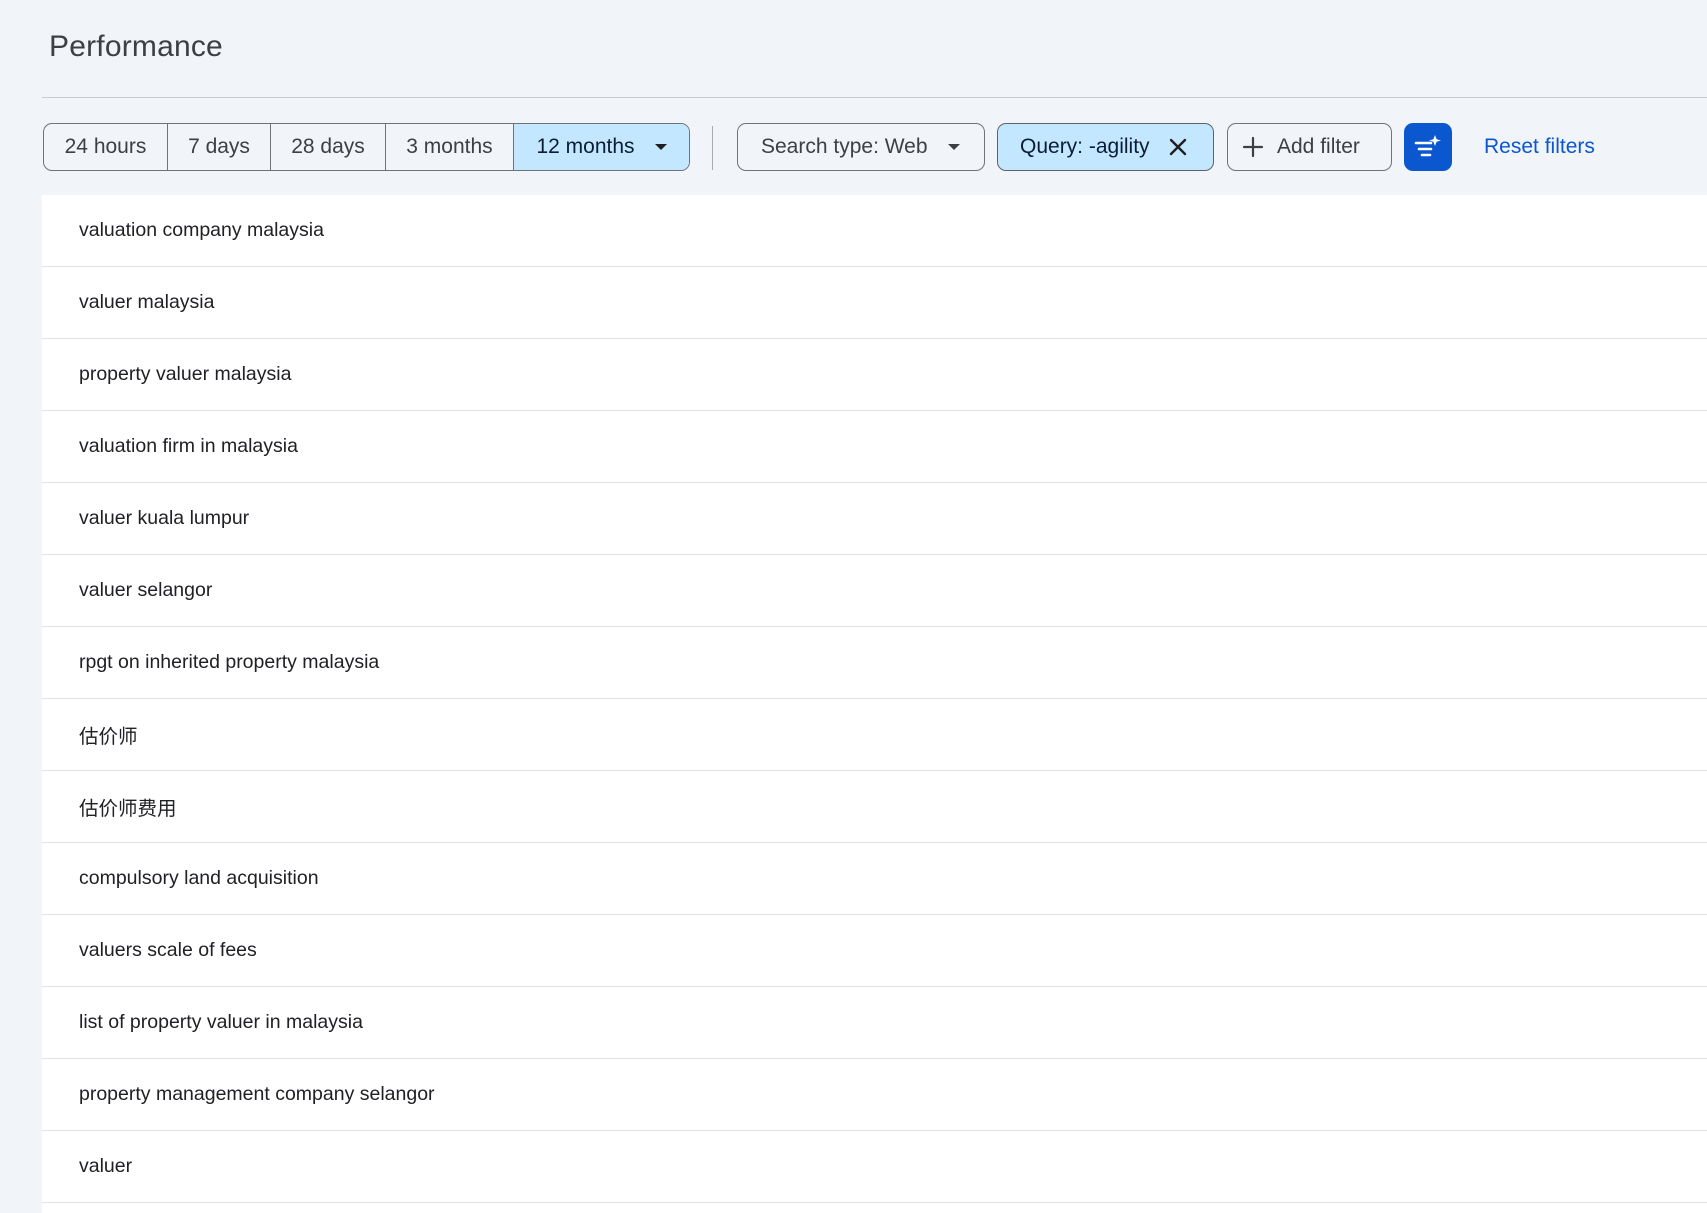 The image size is (1707, 1213). I want to click on date-range-12-months: 12 months, so click(601, 147).